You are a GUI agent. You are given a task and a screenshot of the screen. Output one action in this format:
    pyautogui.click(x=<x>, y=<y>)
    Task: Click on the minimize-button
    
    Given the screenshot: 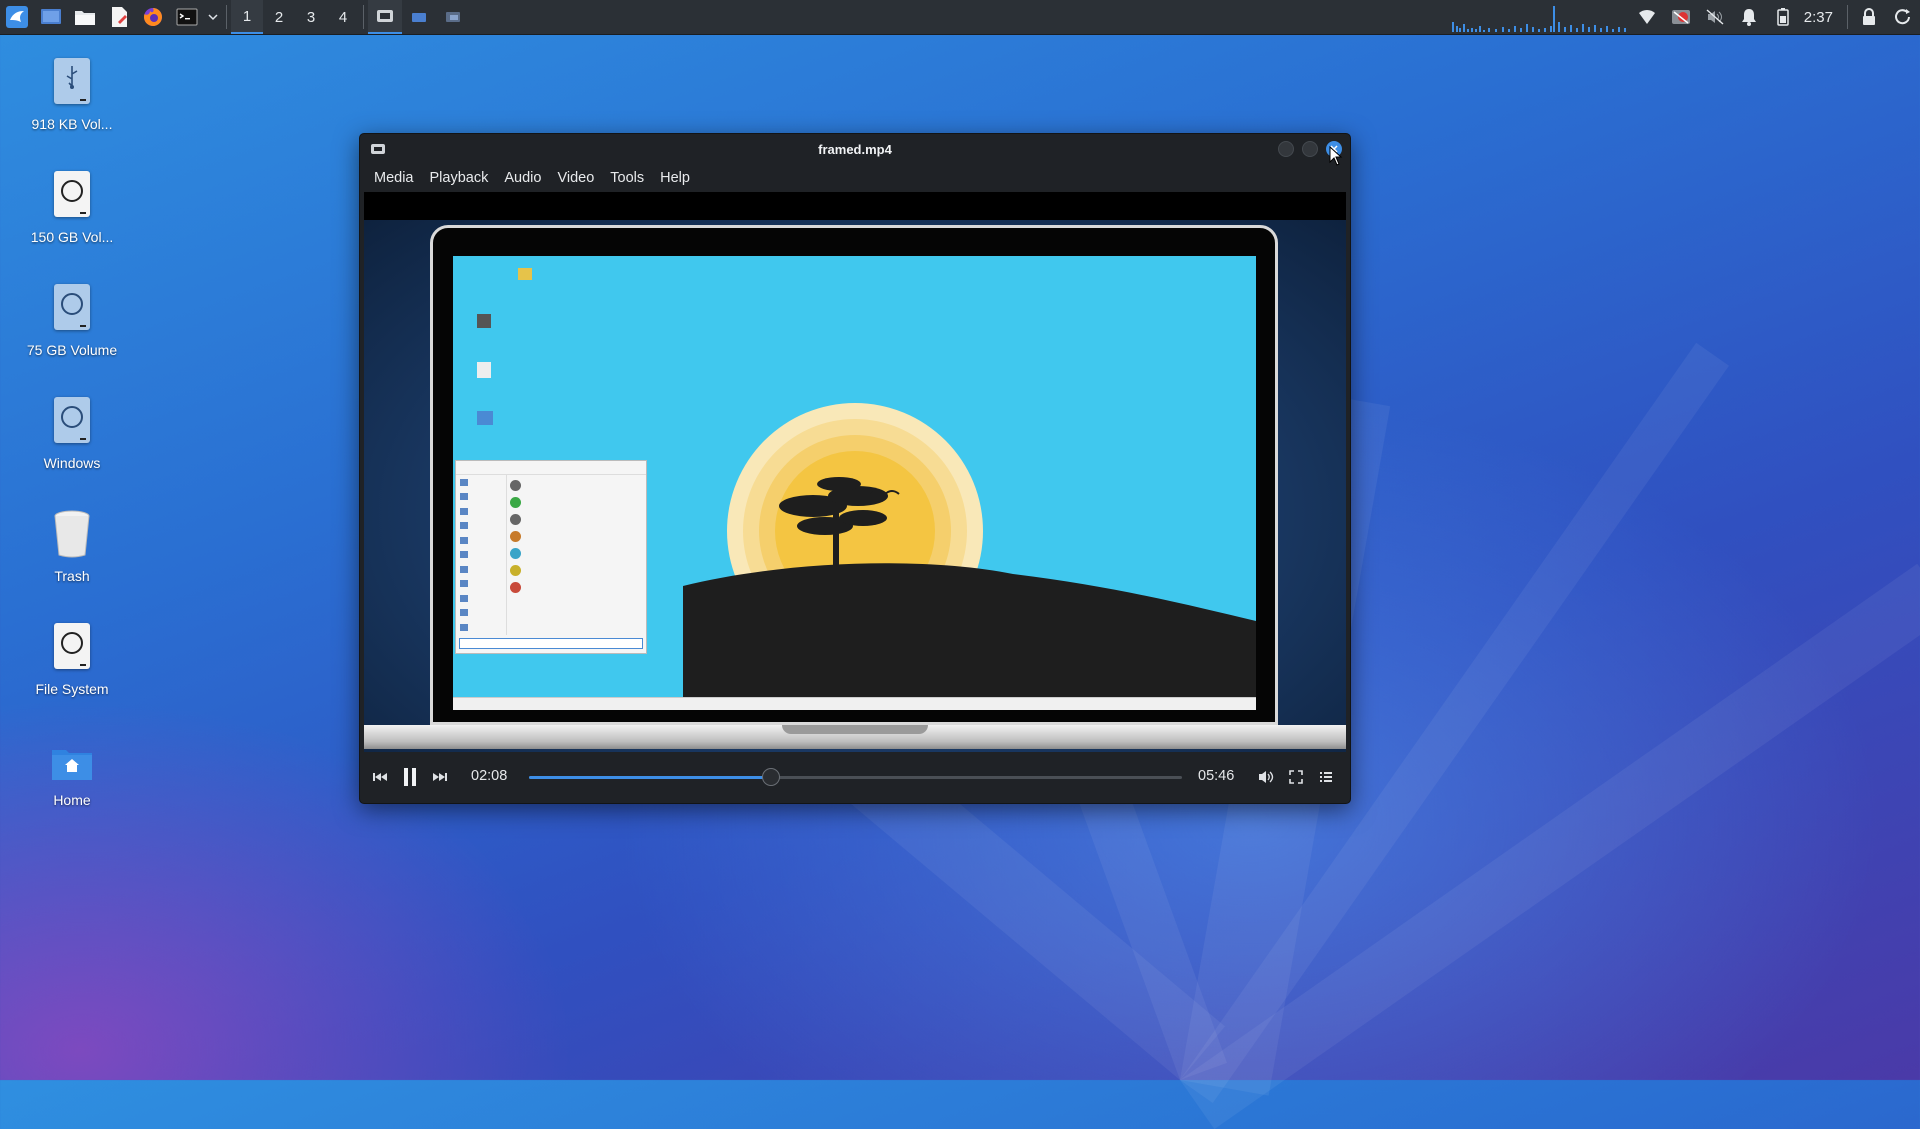 What is the action you would take?
    pyautogui.click(x=1286, y=149)
    